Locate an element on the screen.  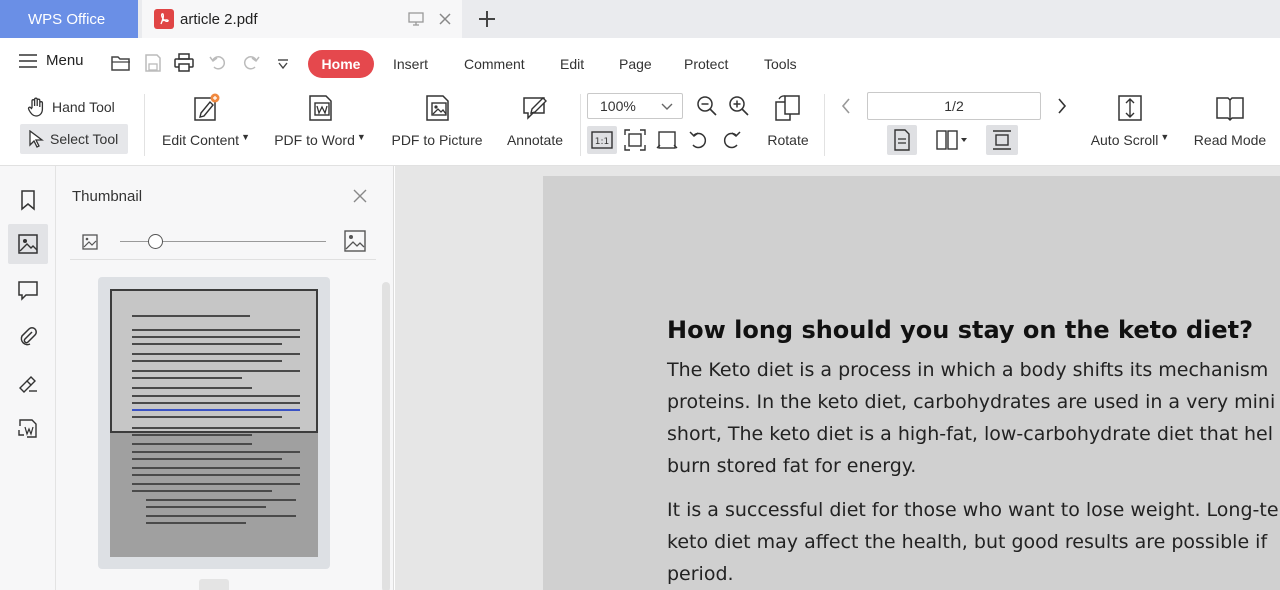
select-tool-button: Select Tool is located at coordinates (74, 139).